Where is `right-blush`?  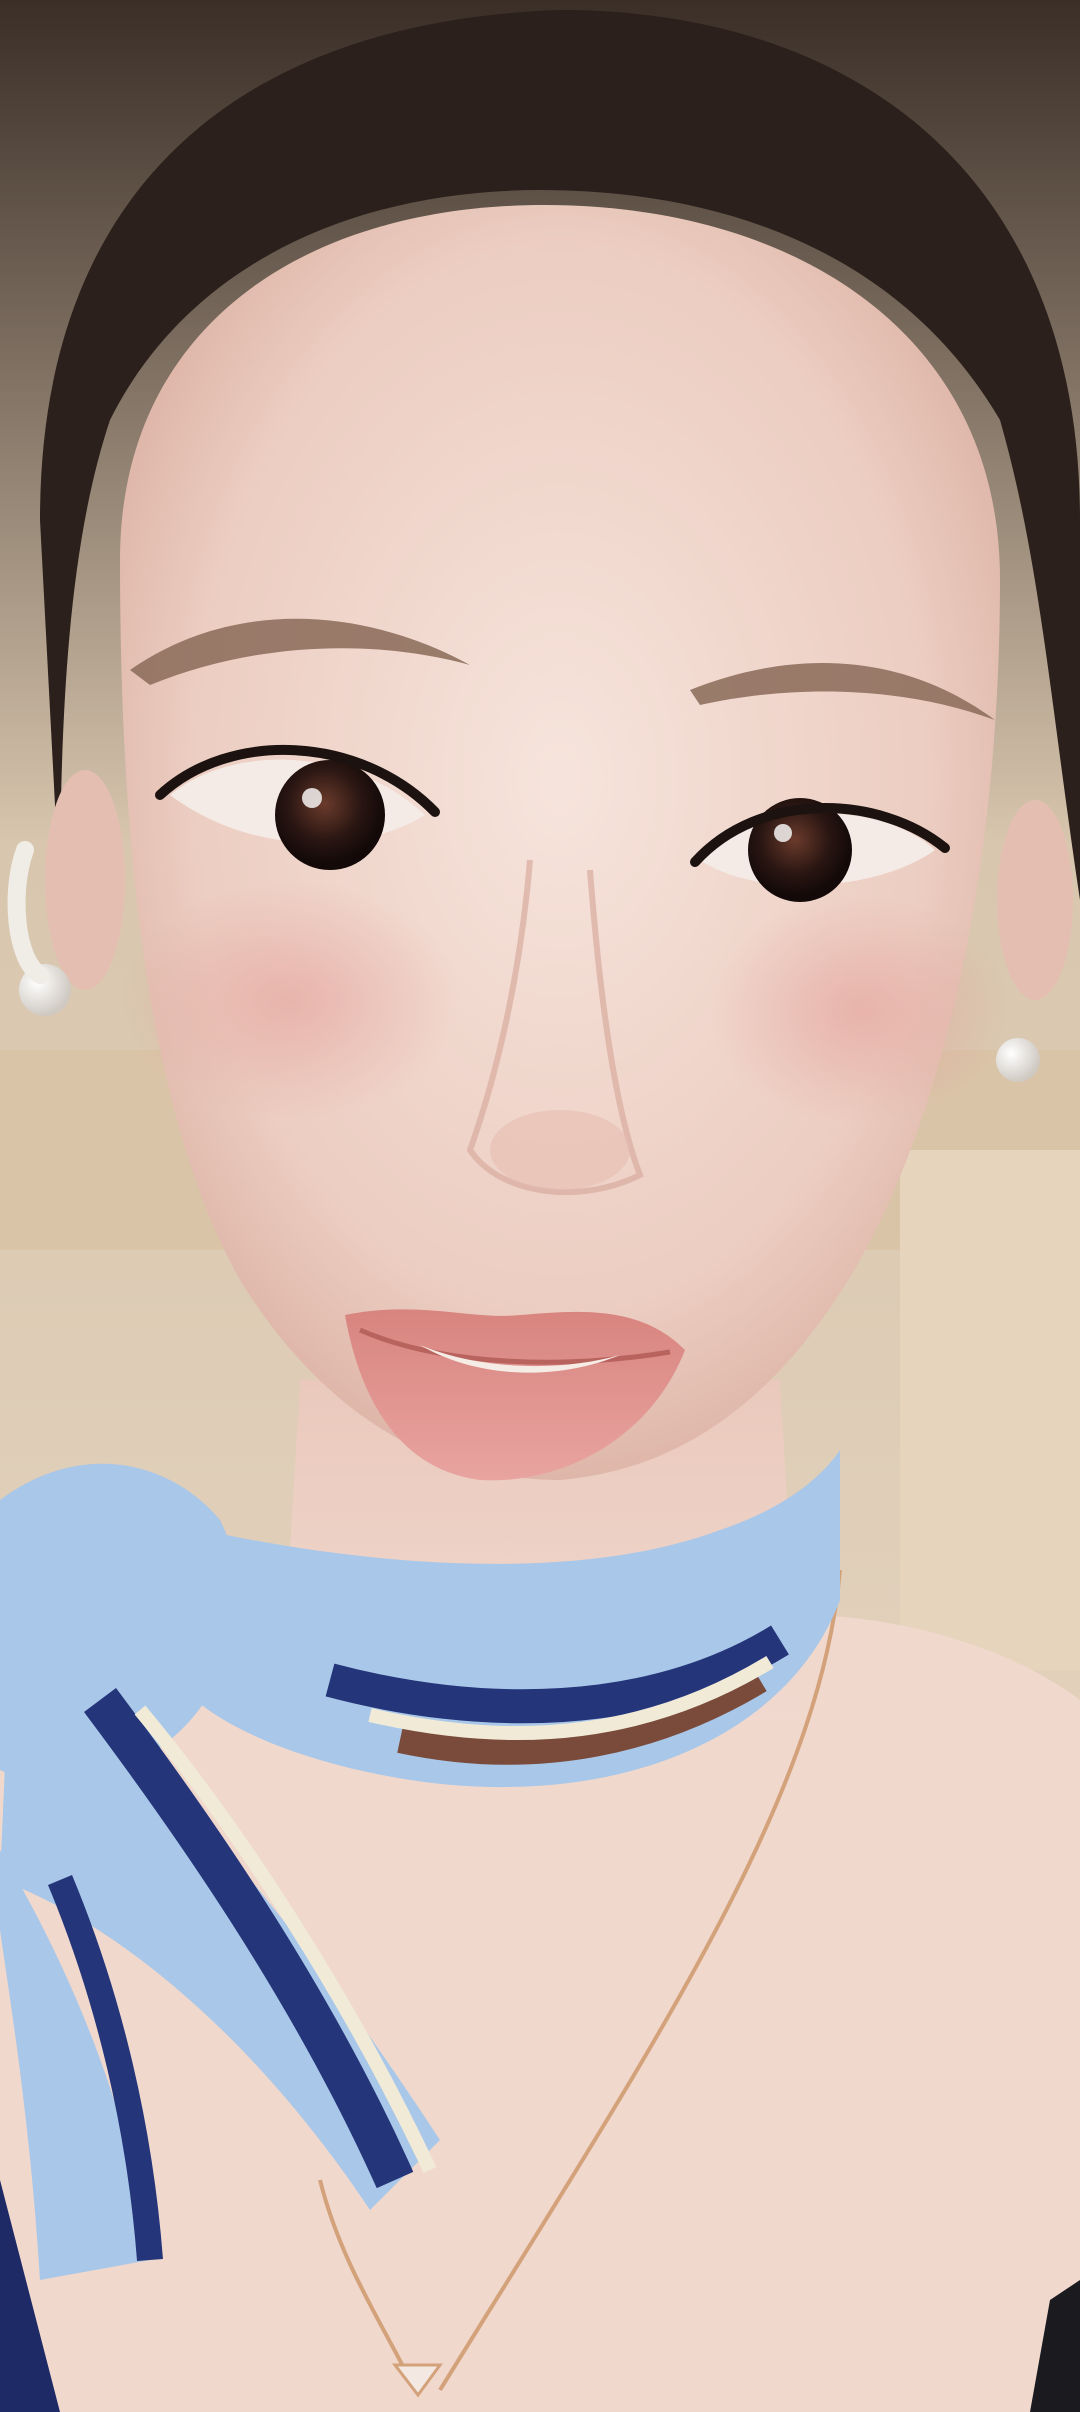 right-blush is located at coordinates (860, 1010).